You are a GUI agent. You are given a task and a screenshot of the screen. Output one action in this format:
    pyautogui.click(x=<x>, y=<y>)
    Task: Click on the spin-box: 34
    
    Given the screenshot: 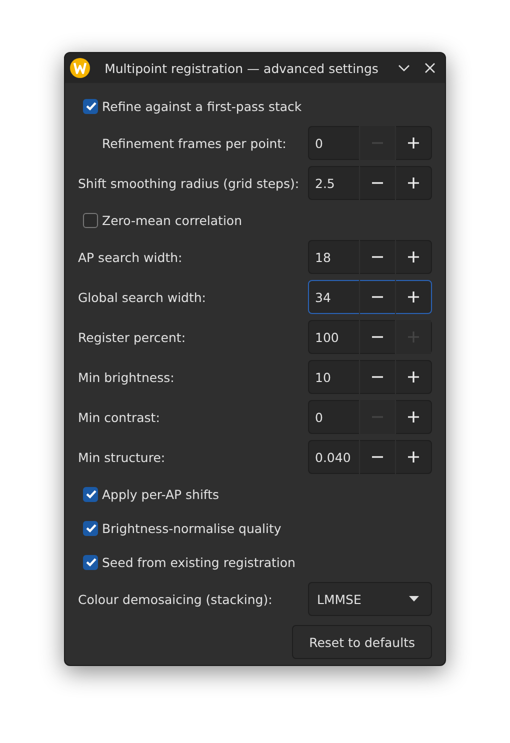 What is the action you would take?
    pyautogui.click(x=370, y=297)
    